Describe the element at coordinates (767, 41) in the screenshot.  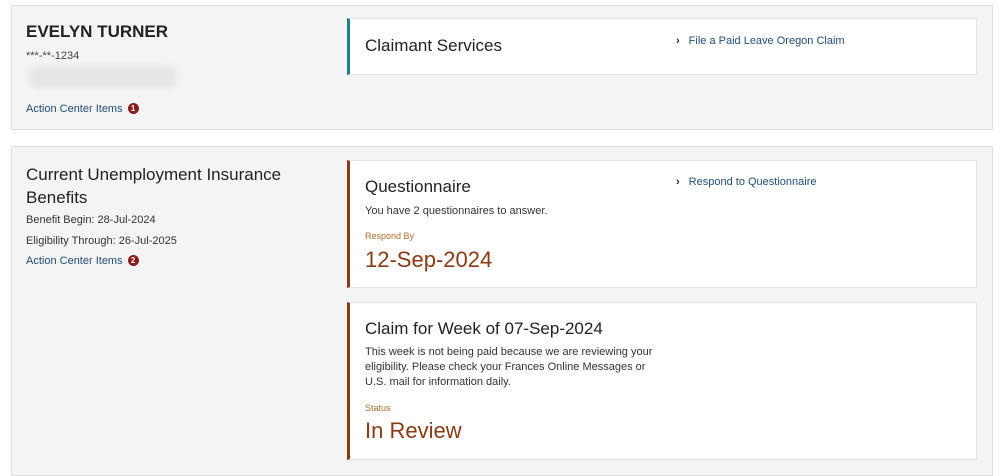
I see `file-paid-leave-claim-label: File a Paid Leave Oregon Claim` at that location.